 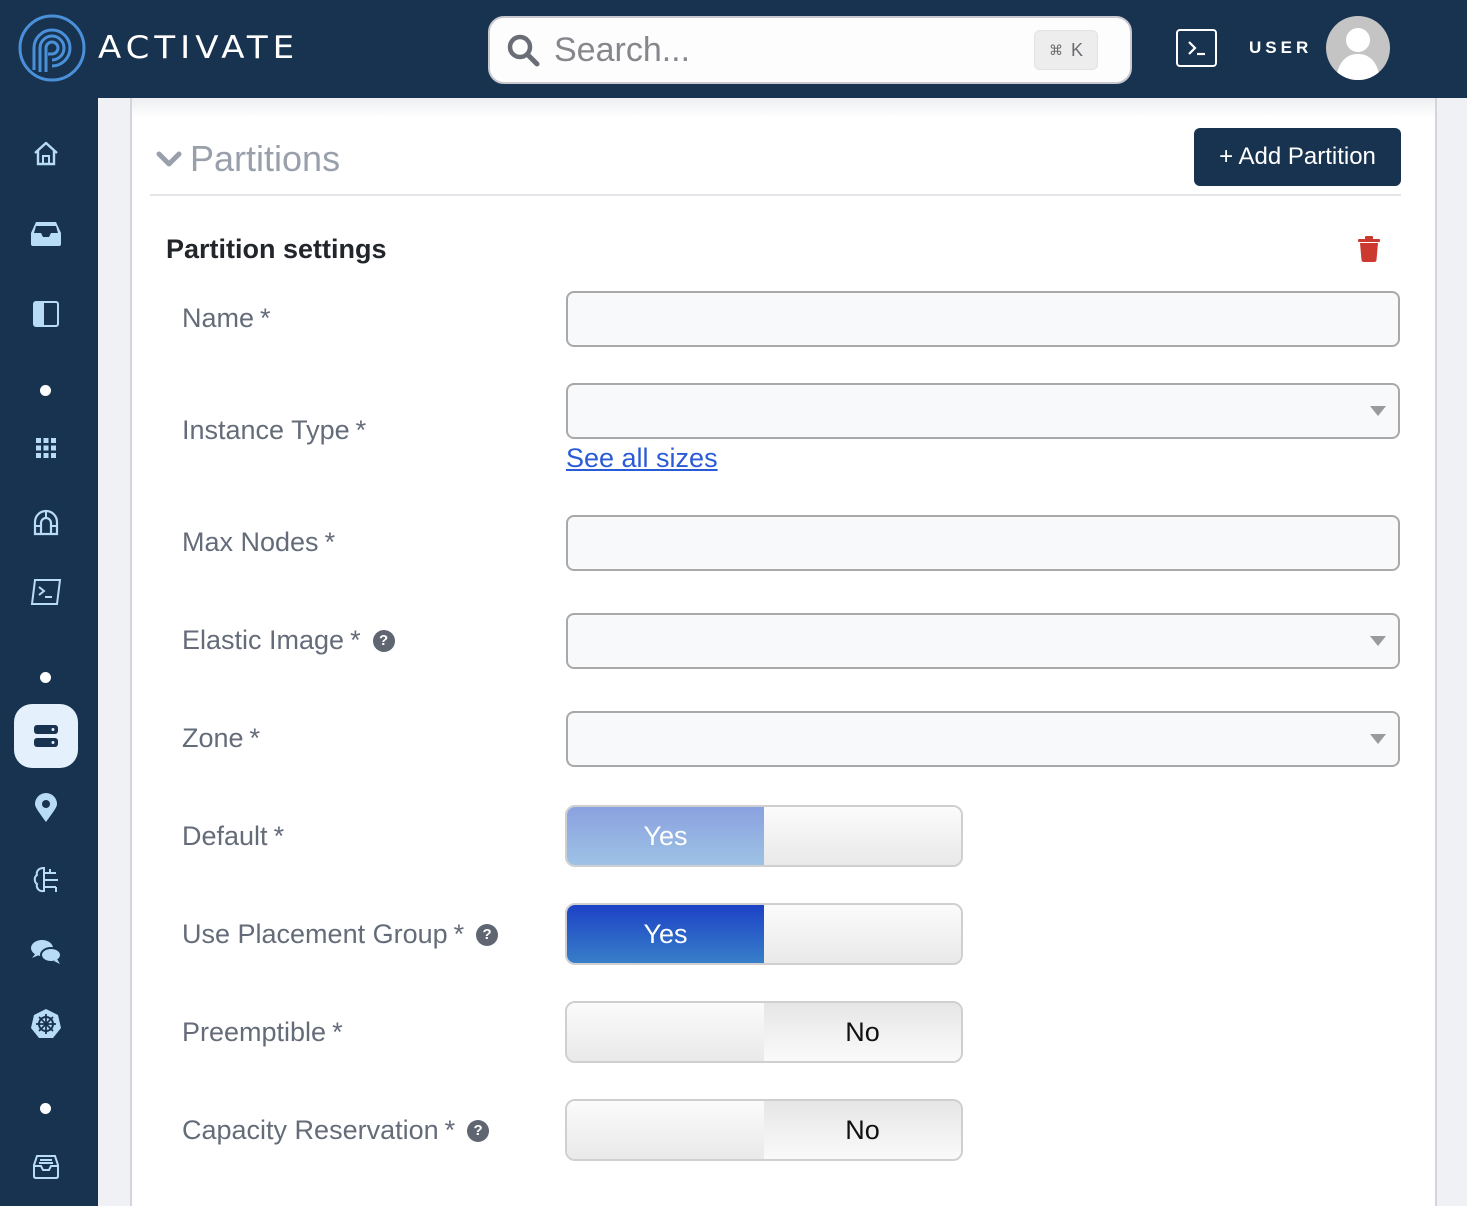 I want to click on sidebar-item-ai, so click(x=46, y=880).